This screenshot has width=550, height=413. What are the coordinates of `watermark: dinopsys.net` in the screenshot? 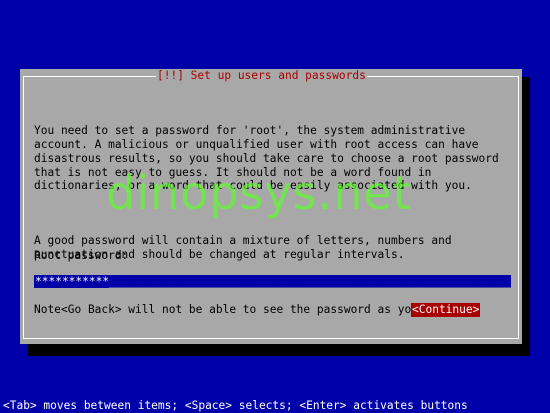 It's located at (259, 193).